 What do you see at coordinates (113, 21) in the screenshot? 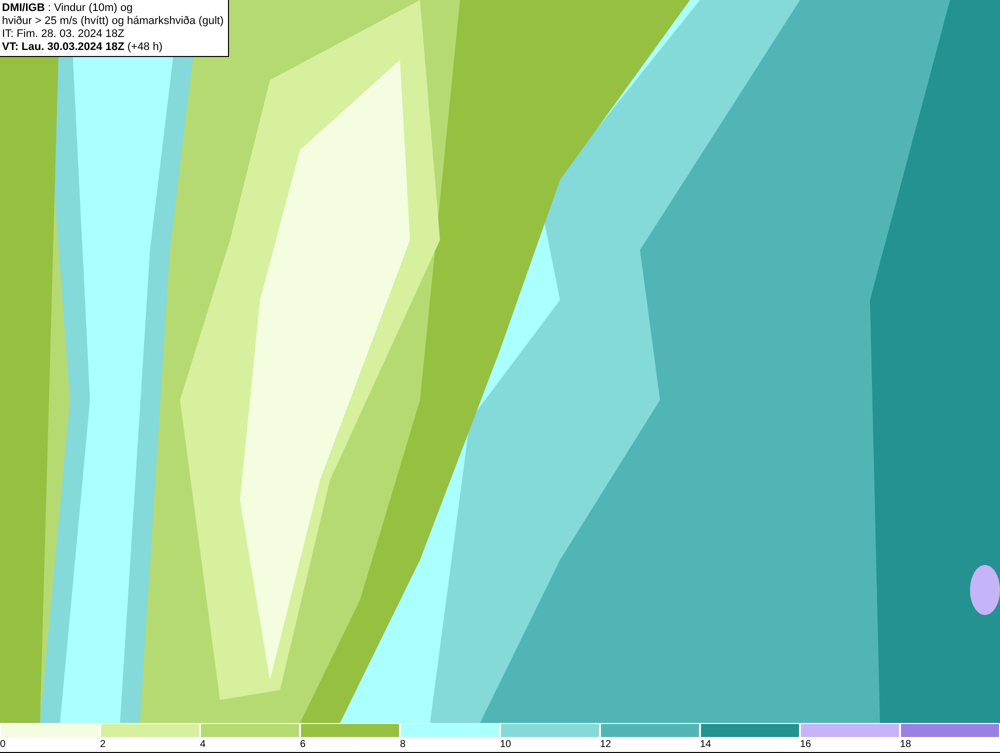
I see `title-line: hviður > 25 m/s (hvítt) og hámarkshviða (gult)` at bounding box center [113, 21].